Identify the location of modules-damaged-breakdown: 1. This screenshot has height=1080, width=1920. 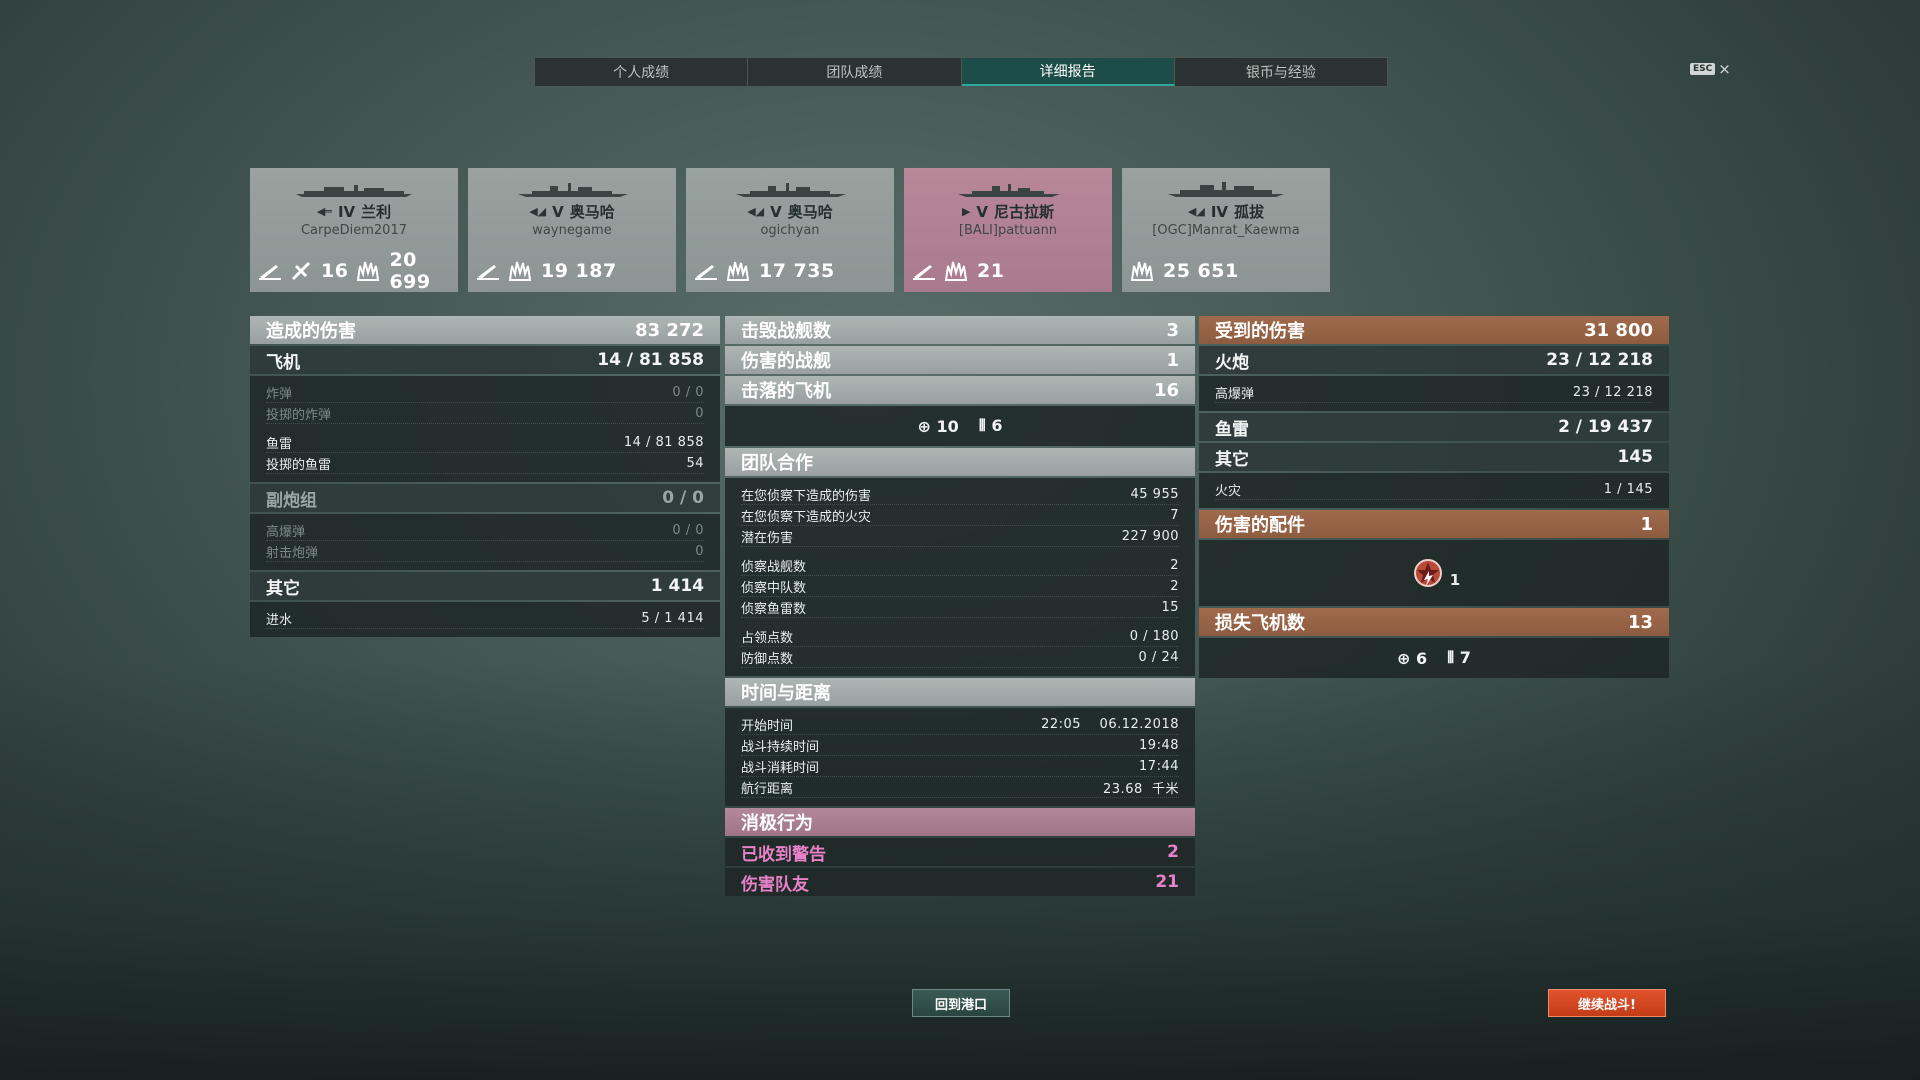
(1434, 573).